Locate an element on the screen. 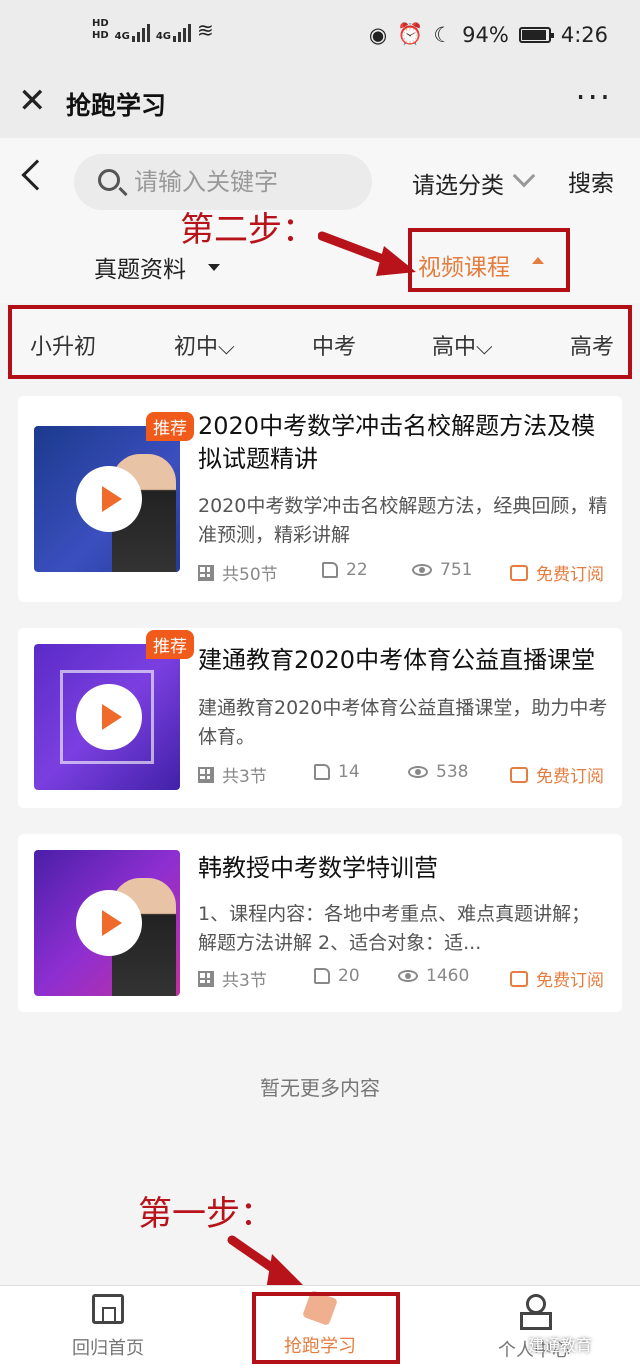 This screenshot has width=640, height=1369. status-right: ◉ ⏰ ☾ 94% 4:26 is located at coordinates (488, 34).